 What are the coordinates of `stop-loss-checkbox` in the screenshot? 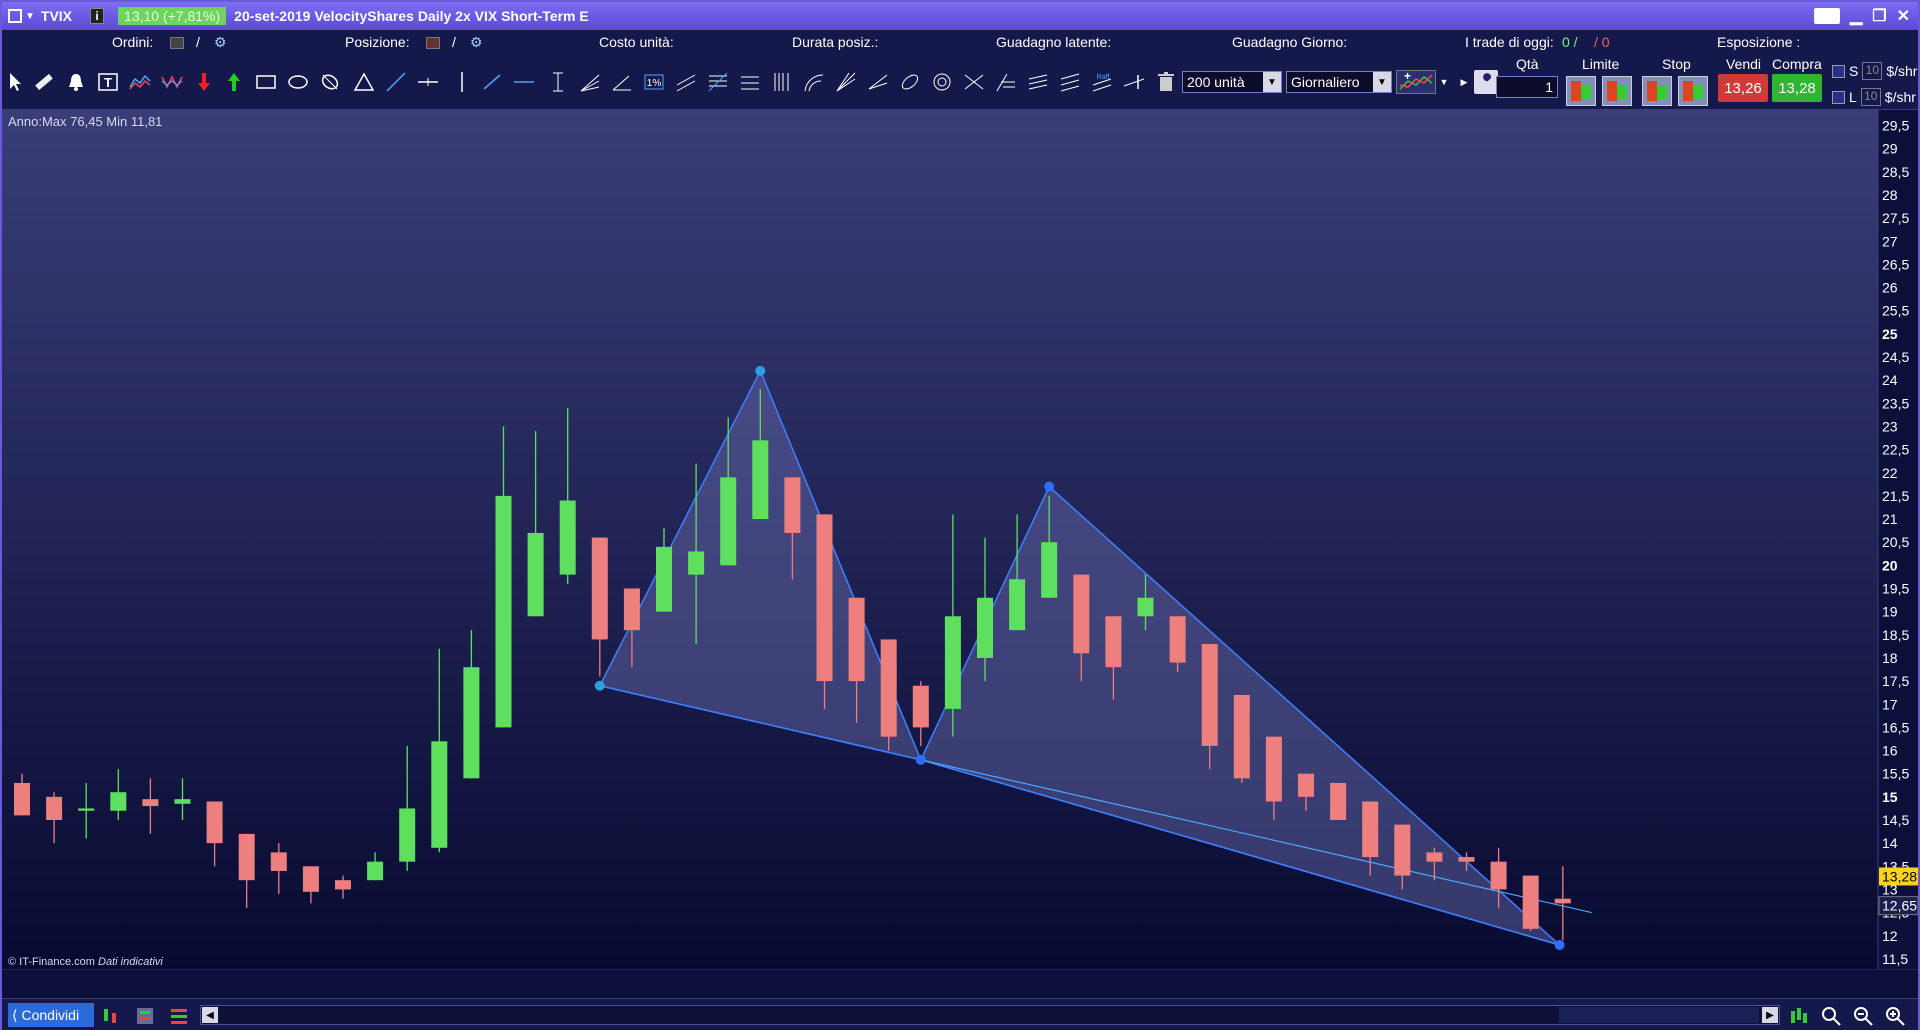 It's located at (1838, 71).